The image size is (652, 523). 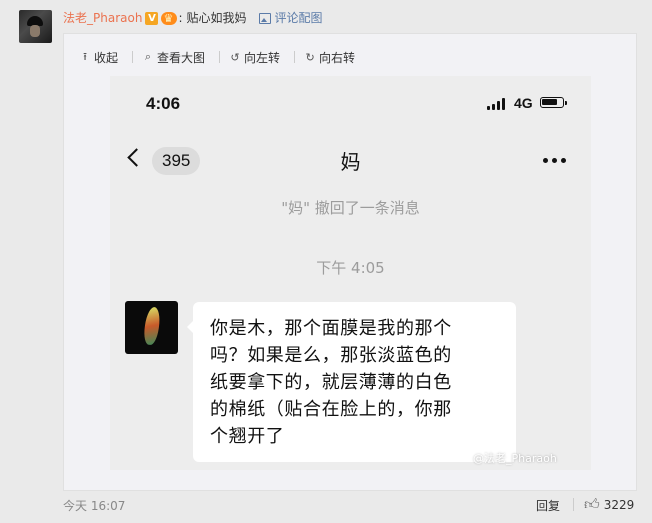 I want to click on weibo-watermark: @法老_Pharaoh, so click(x=515, y=458).